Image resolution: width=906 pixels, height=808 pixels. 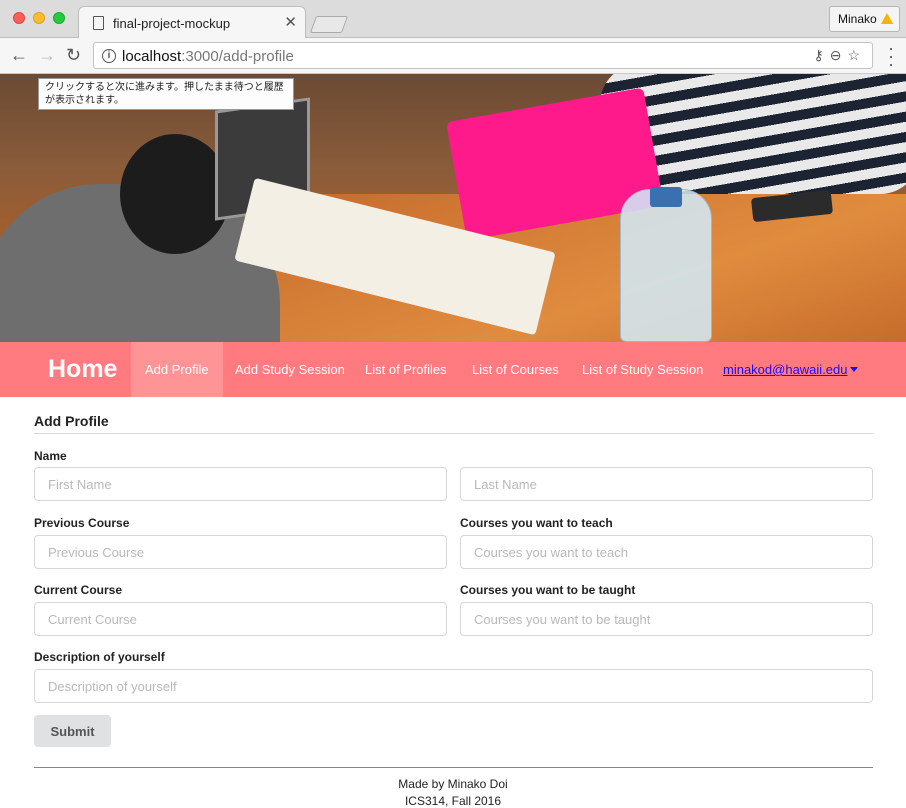 What do you see at coordinates (73, 55) in the screenshot?
I see `reload-icon: ↻` at bounding box center [73, 55].